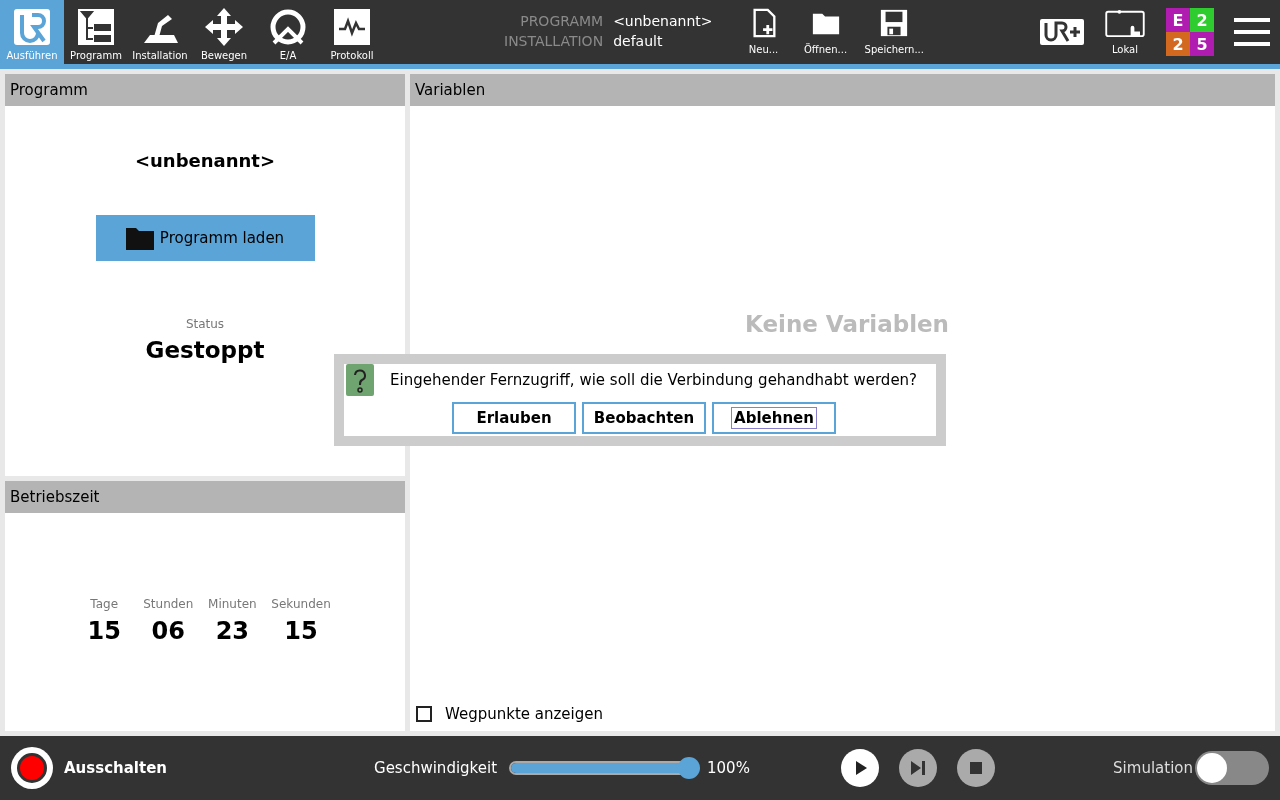 This screenshot has width=1280, height=800. What do you see at coordinates (288, 27) in the screenshot?
I see `io-circle-icon` at bounding box center [288, 27].